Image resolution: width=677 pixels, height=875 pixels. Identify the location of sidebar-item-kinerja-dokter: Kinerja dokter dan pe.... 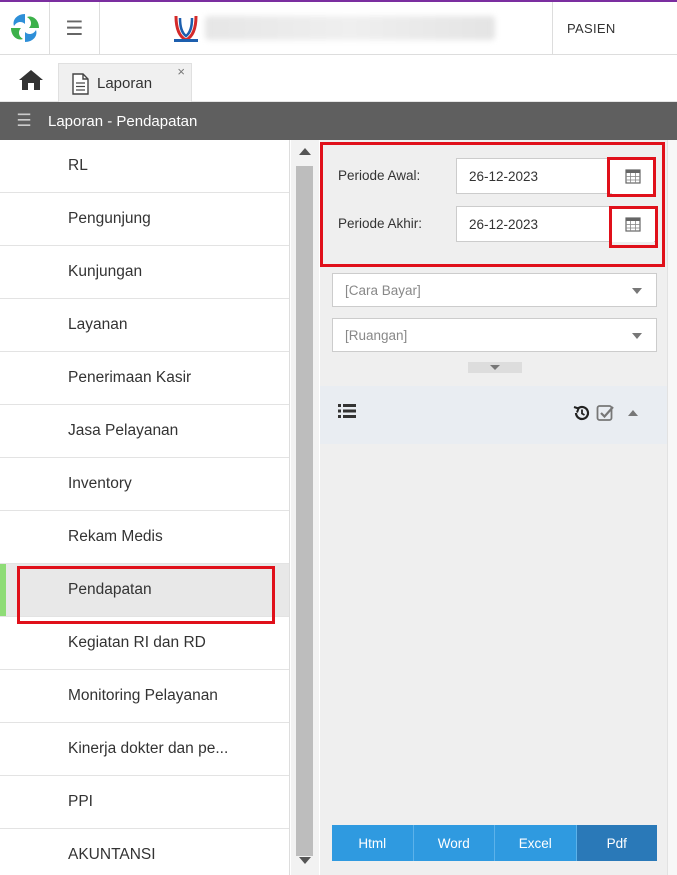
(144, 749).